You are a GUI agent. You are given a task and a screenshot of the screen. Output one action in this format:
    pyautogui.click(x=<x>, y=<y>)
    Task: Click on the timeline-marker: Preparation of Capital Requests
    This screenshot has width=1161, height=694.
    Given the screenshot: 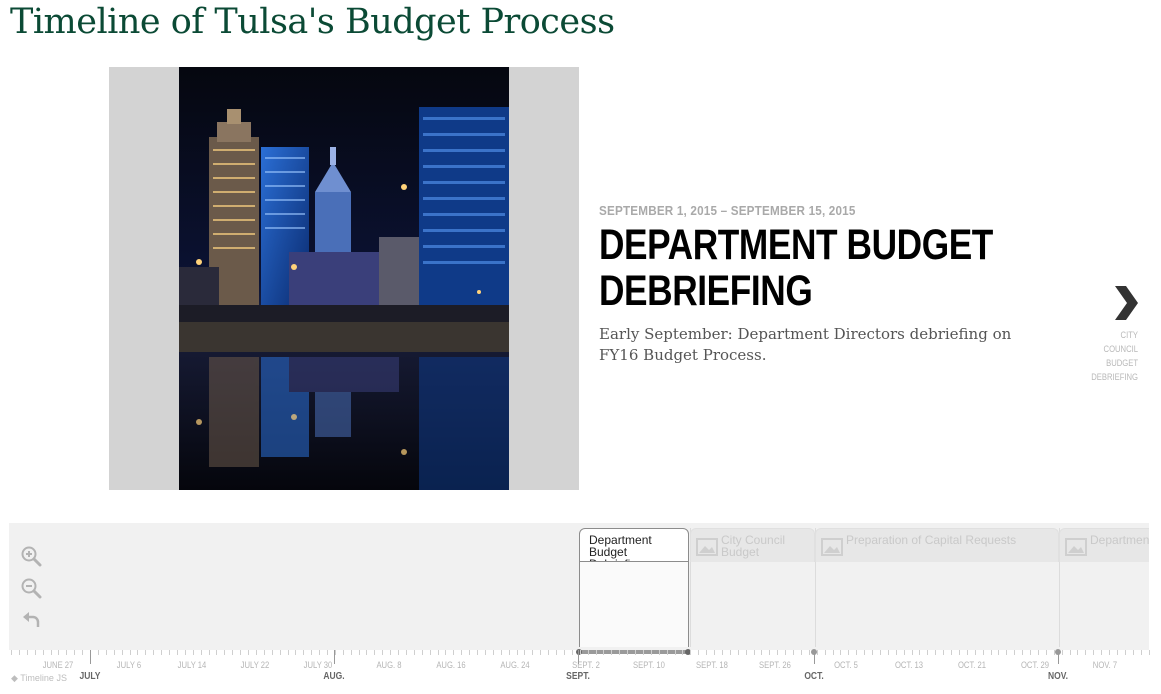 What is the action you would take?
    pyautogui.click(x=937, y=587)
    